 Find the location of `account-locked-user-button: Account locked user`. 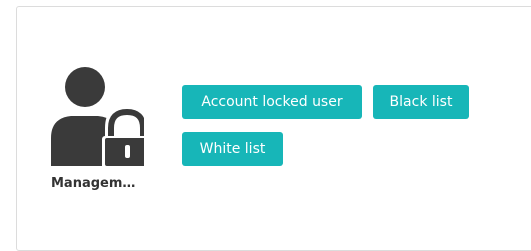

account-locked-user-button: Account locked user is located at coordinates (272, 102).